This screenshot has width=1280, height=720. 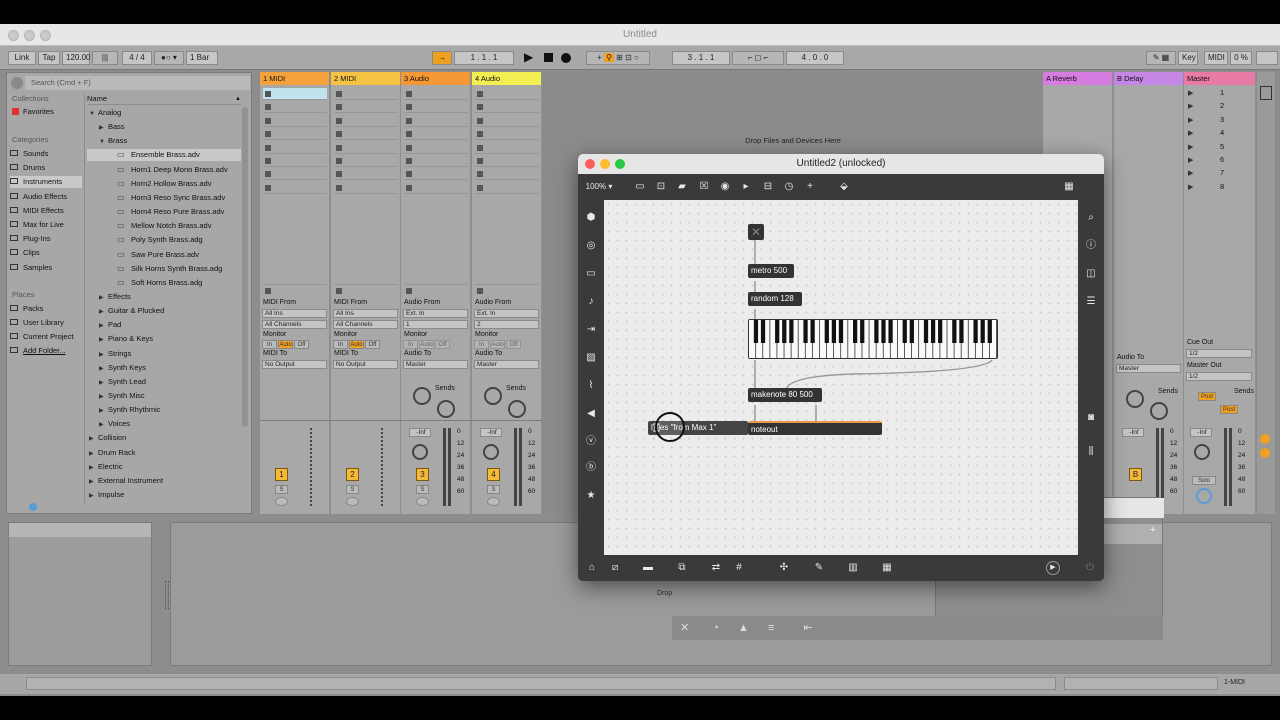 What do you see at coordinates (285, 344) in the screenshot?
I see `monitor-auto-button: Auto` at bounding box center [285, 344].